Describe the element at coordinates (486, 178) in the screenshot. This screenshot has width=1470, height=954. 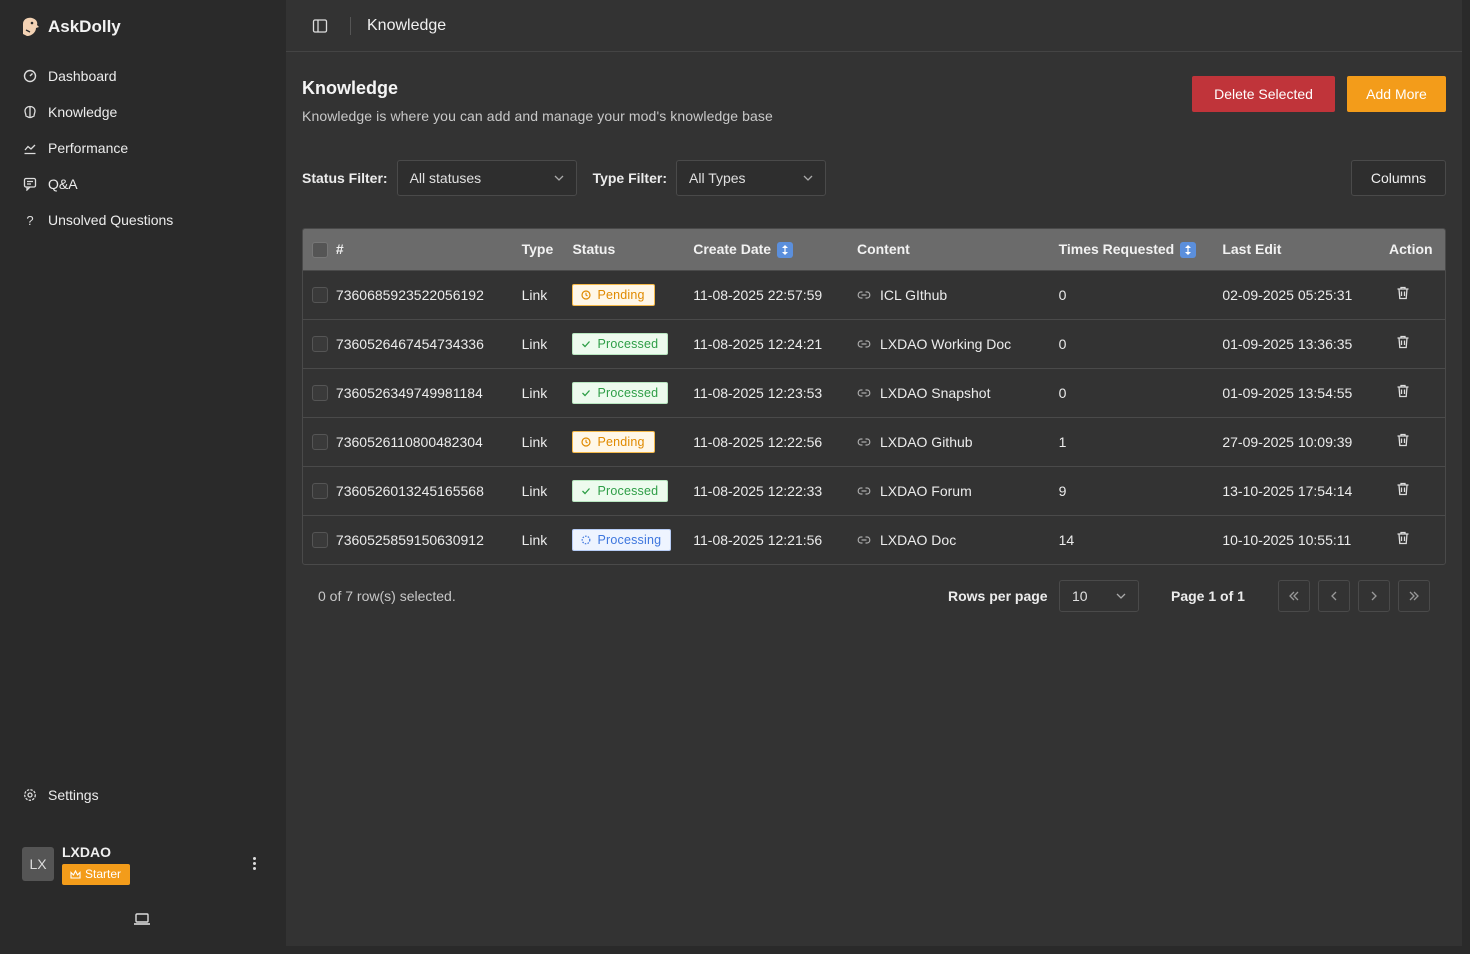
I see `status-filter-select: All statuses` at that location.